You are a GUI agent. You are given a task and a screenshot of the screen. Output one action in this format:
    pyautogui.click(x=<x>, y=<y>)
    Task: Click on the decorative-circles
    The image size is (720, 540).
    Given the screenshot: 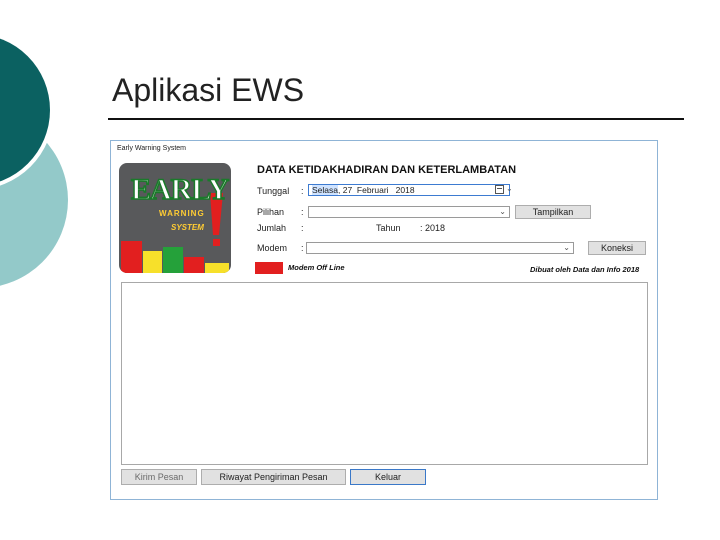 What is the action you would take?
    pyautogui.click(x=34, y=160)
    